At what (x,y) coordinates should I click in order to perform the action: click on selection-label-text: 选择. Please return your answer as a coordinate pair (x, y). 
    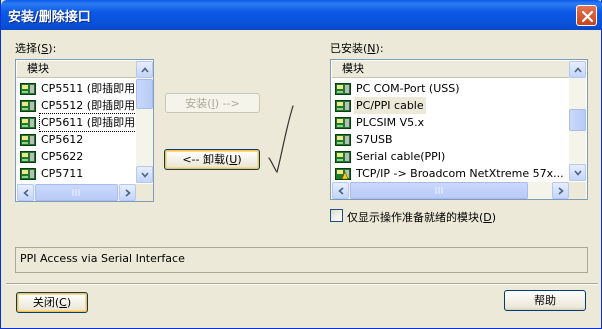
    Looking at the image, I should click on (26, 48).